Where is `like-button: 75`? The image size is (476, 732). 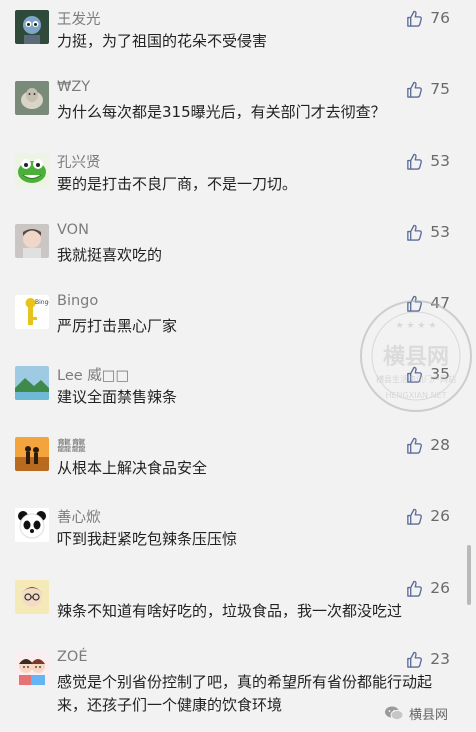
like-button: 75 is located at coordinates (427, 89).